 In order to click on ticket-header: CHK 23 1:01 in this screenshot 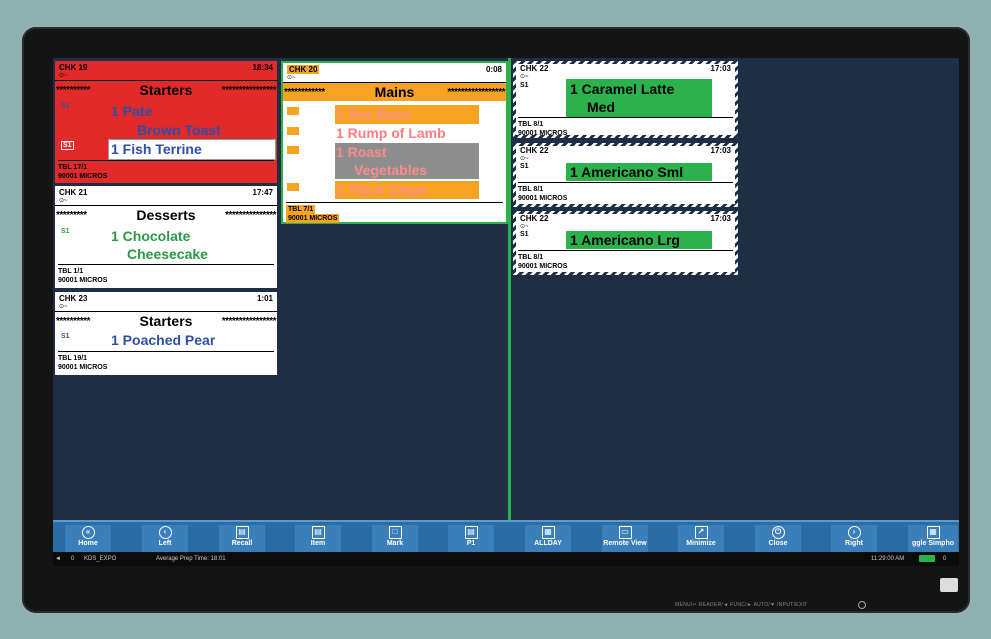, I will do `click(166, 298)`.